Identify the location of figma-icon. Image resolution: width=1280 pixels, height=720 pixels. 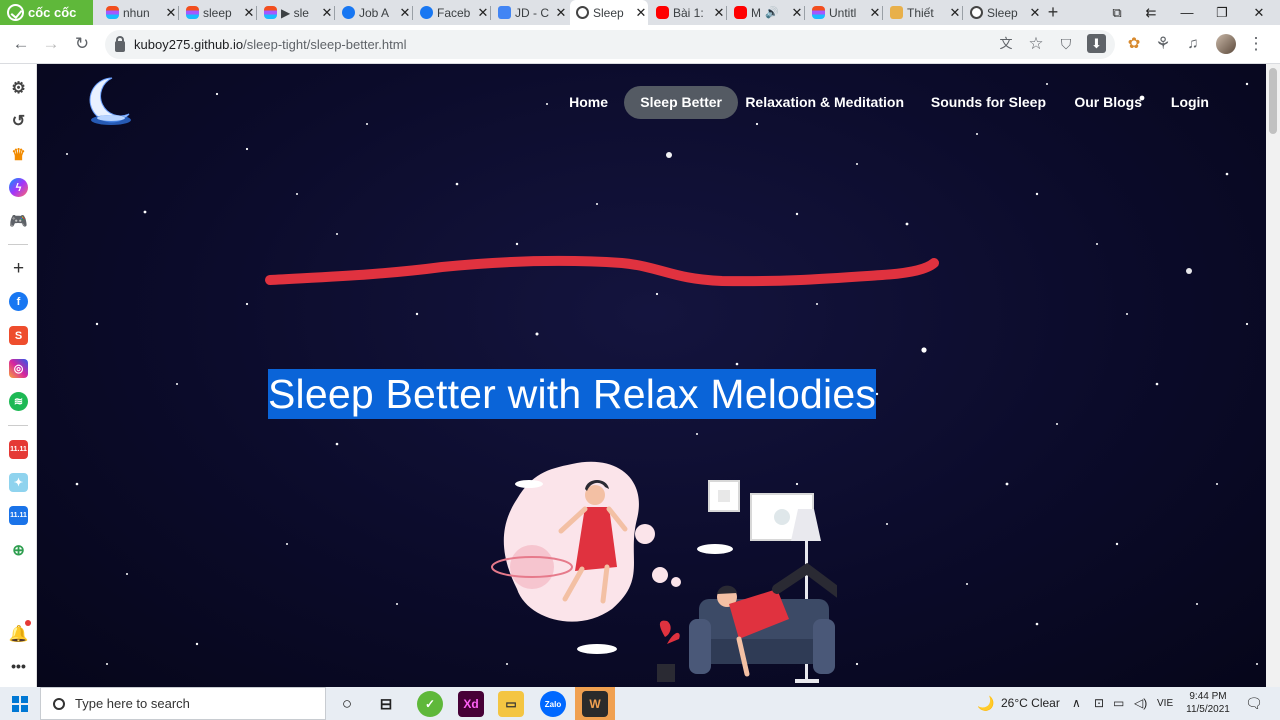
(270, 12).